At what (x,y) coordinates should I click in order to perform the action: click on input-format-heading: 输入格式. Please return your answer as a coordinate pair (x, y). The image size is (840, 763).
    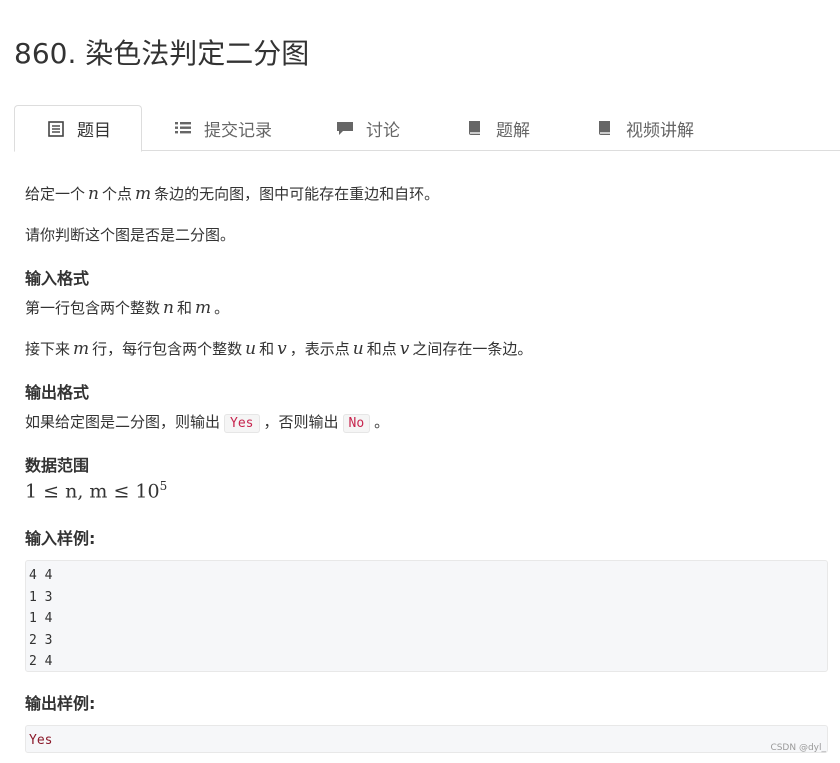
    Looking at the image, I should click on (57, 278).